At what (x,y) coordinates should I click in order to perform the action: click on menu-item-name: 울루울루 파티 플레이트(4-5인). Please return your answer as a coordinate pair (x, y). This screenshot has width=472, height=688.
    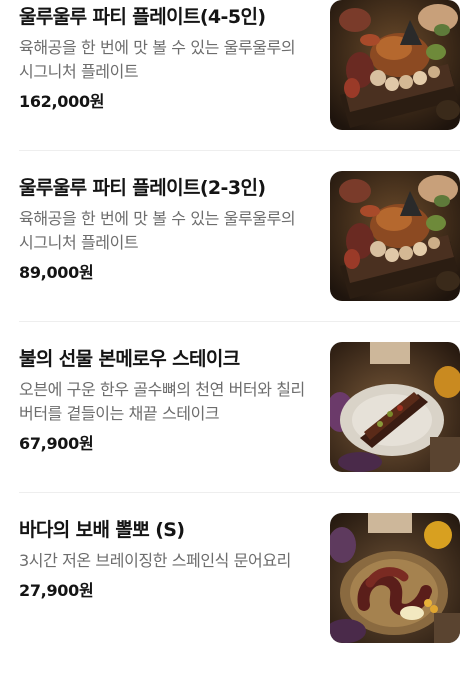
    Looking at the image, I should click on (142, 17).